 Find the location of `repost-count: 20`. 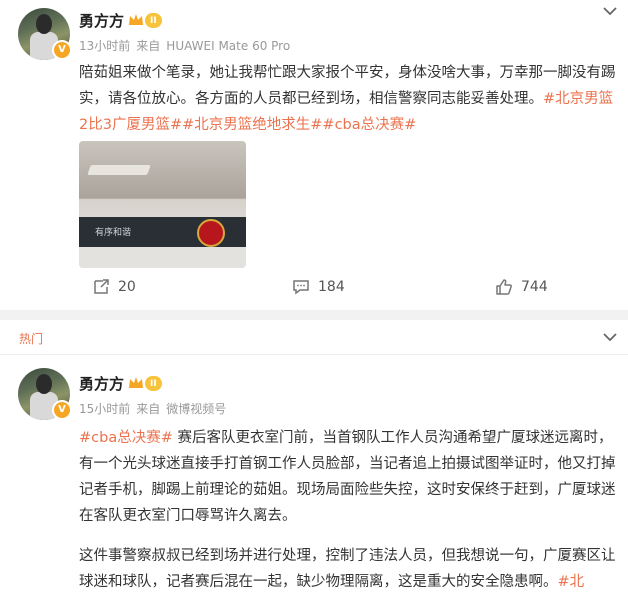

repost-count: 20 is located at coordinates (127, 287).